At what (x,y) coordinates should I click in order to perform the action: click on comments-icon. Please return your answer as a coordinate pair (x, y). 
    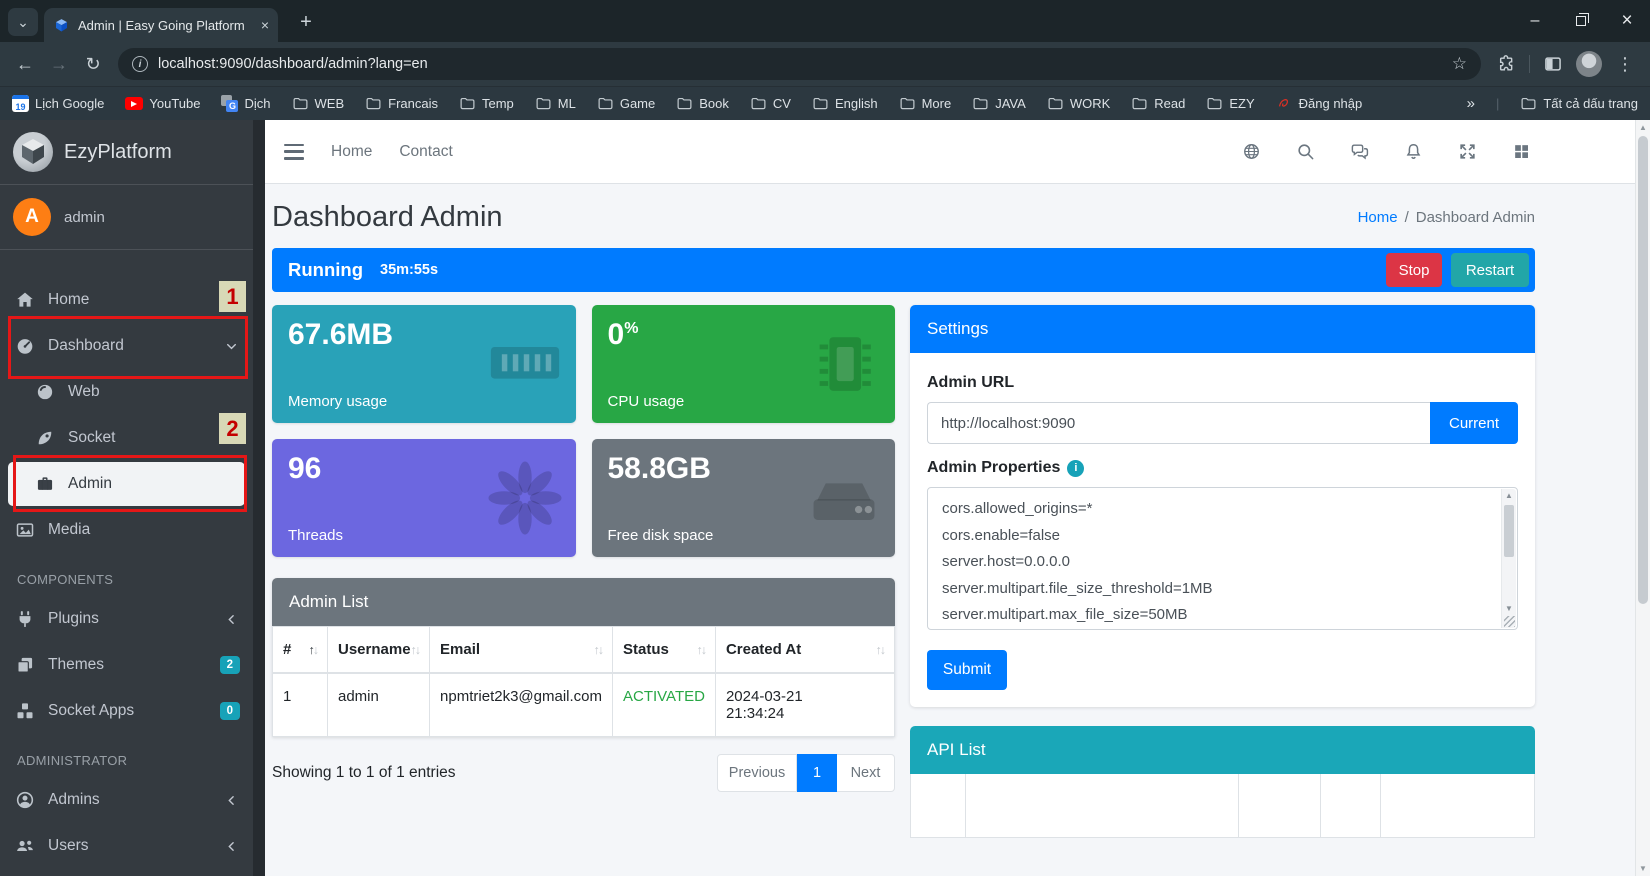
    Looking at the image, I should click on (1359, 151).